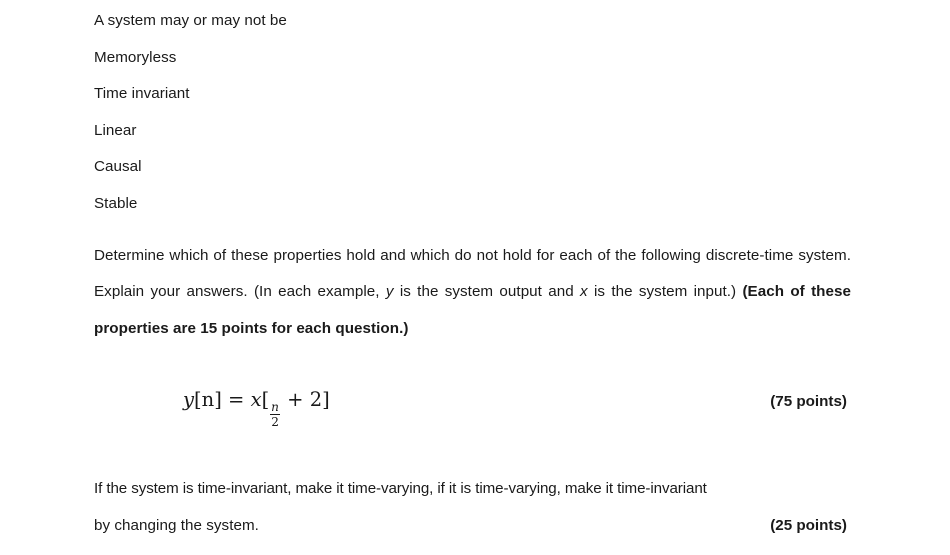  Describe the element at coordinates (236, 399) in the screenshot. I see `equation-equals-sign: =` at that location.